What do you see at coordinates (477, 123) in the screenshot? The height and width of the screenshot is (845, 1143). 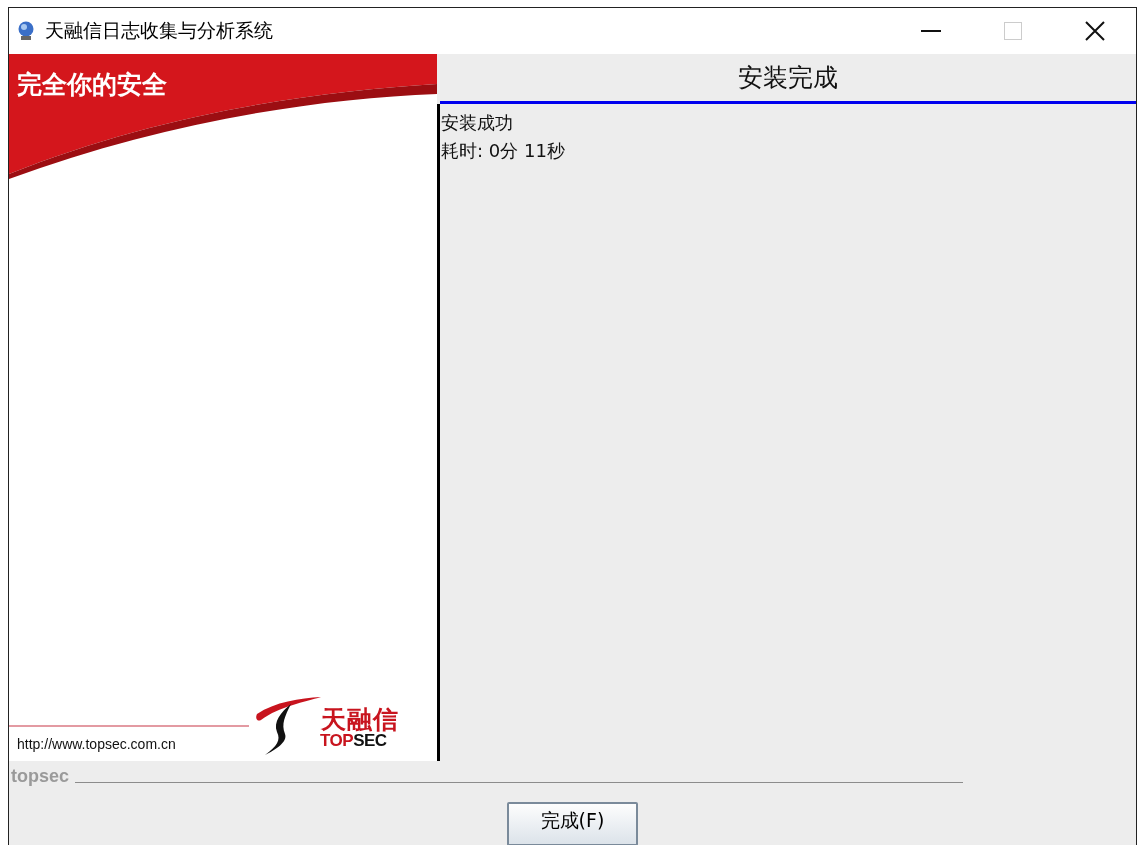 I see `status-text: 安装成功` at bounding box center [477, 123].